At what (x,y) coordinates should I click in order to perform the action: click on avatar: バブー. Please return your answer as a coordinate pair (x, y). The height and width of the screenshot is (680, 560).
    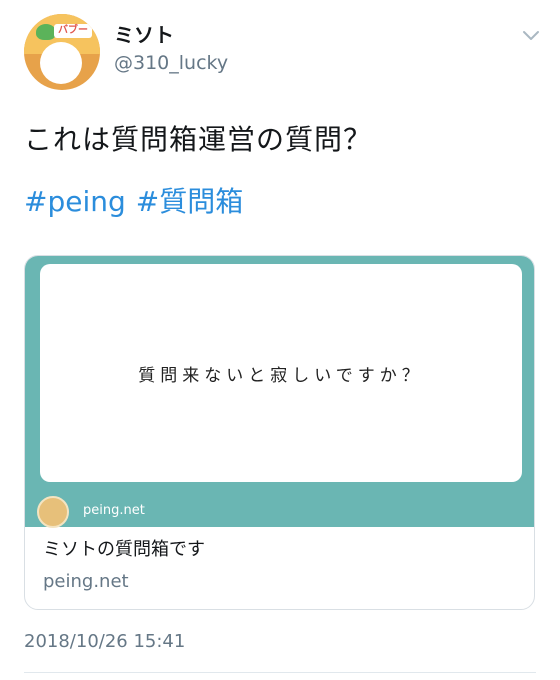
    Looking at the image, I should click on (62, 52).